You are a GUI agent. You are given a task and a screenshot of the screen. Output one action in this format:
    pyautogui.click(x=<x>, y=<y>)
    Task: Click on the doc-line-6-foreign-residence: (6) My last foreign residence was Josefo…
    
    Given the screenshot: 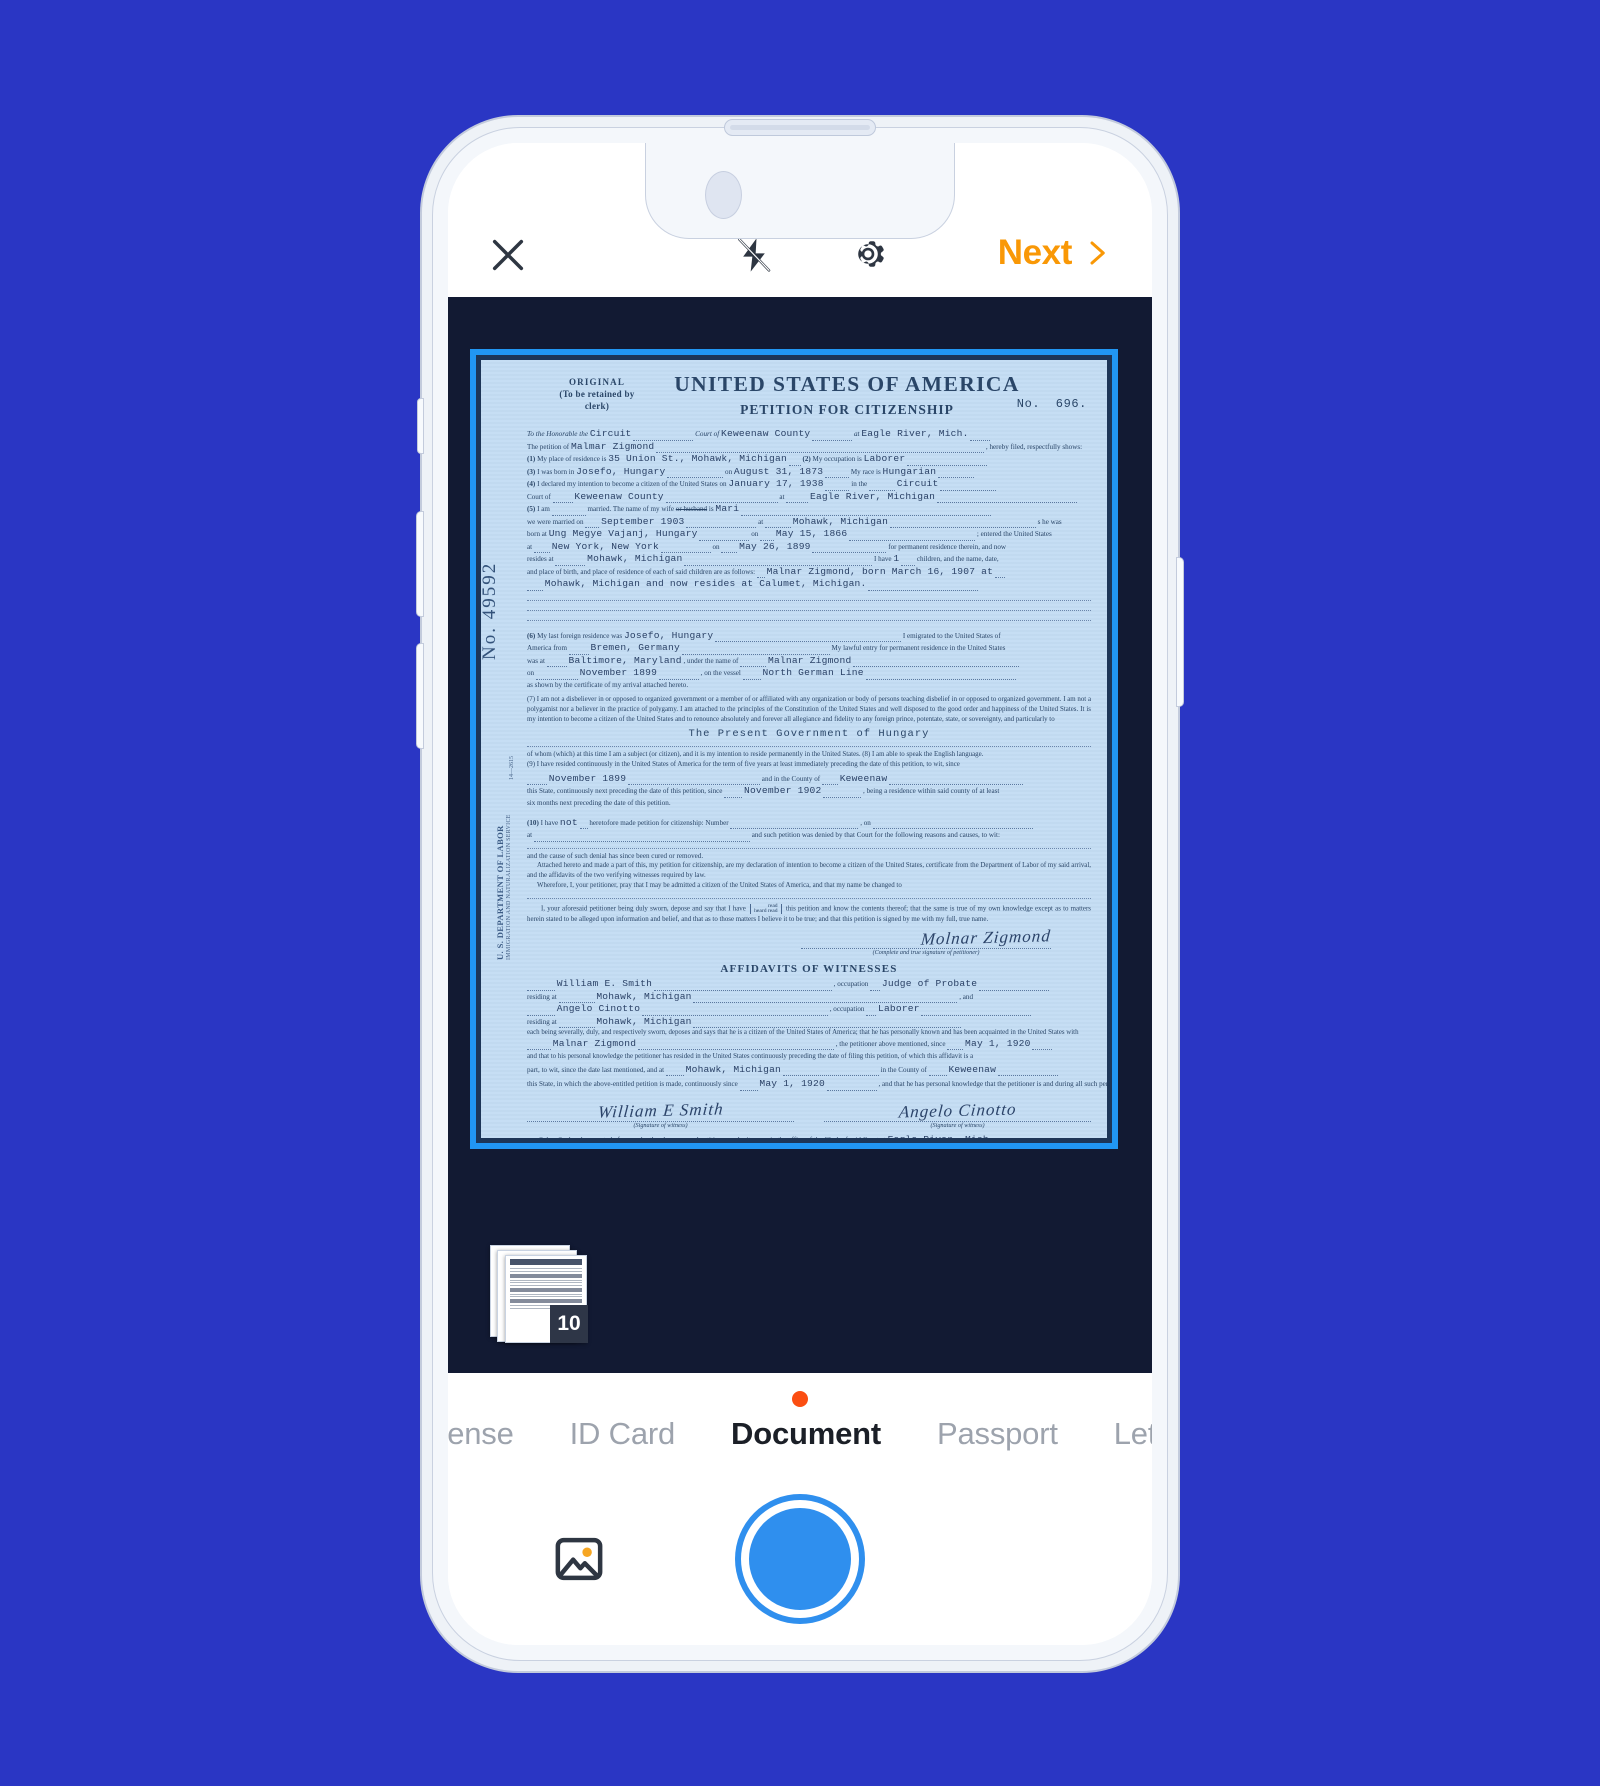 What is the action you would take?
    pyautogui.click(x=764, y=635)
    